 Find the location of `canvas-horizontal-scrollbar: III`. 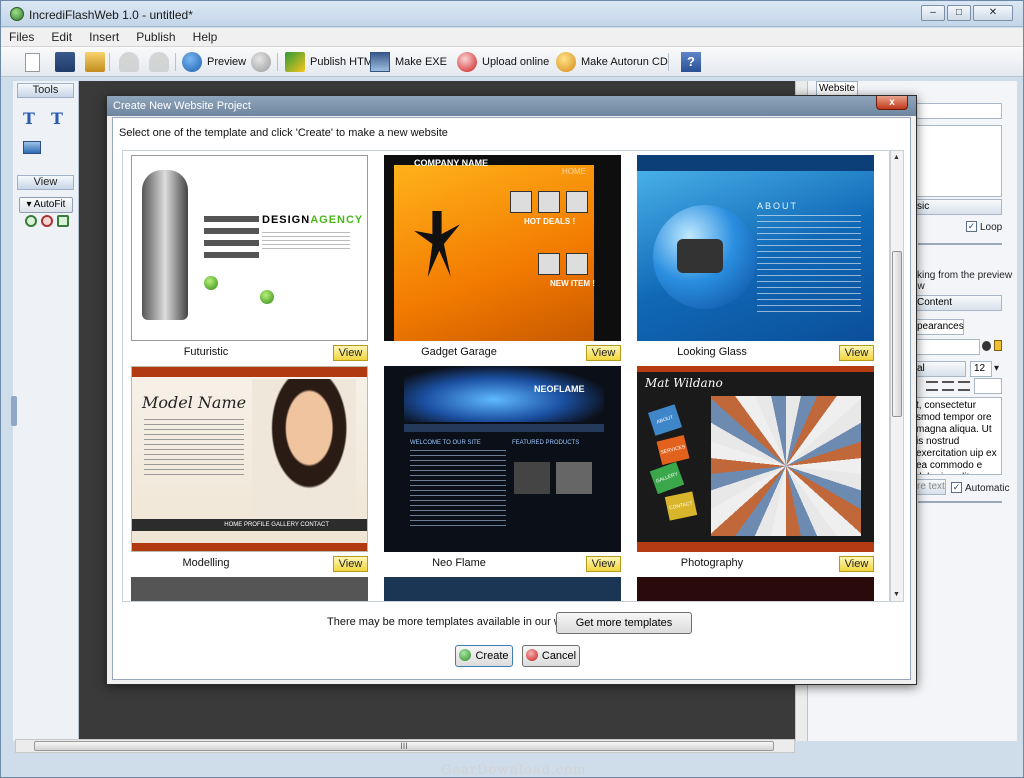

canvas-horizontal-scrollbar: III is located at coordinates (405, 746).